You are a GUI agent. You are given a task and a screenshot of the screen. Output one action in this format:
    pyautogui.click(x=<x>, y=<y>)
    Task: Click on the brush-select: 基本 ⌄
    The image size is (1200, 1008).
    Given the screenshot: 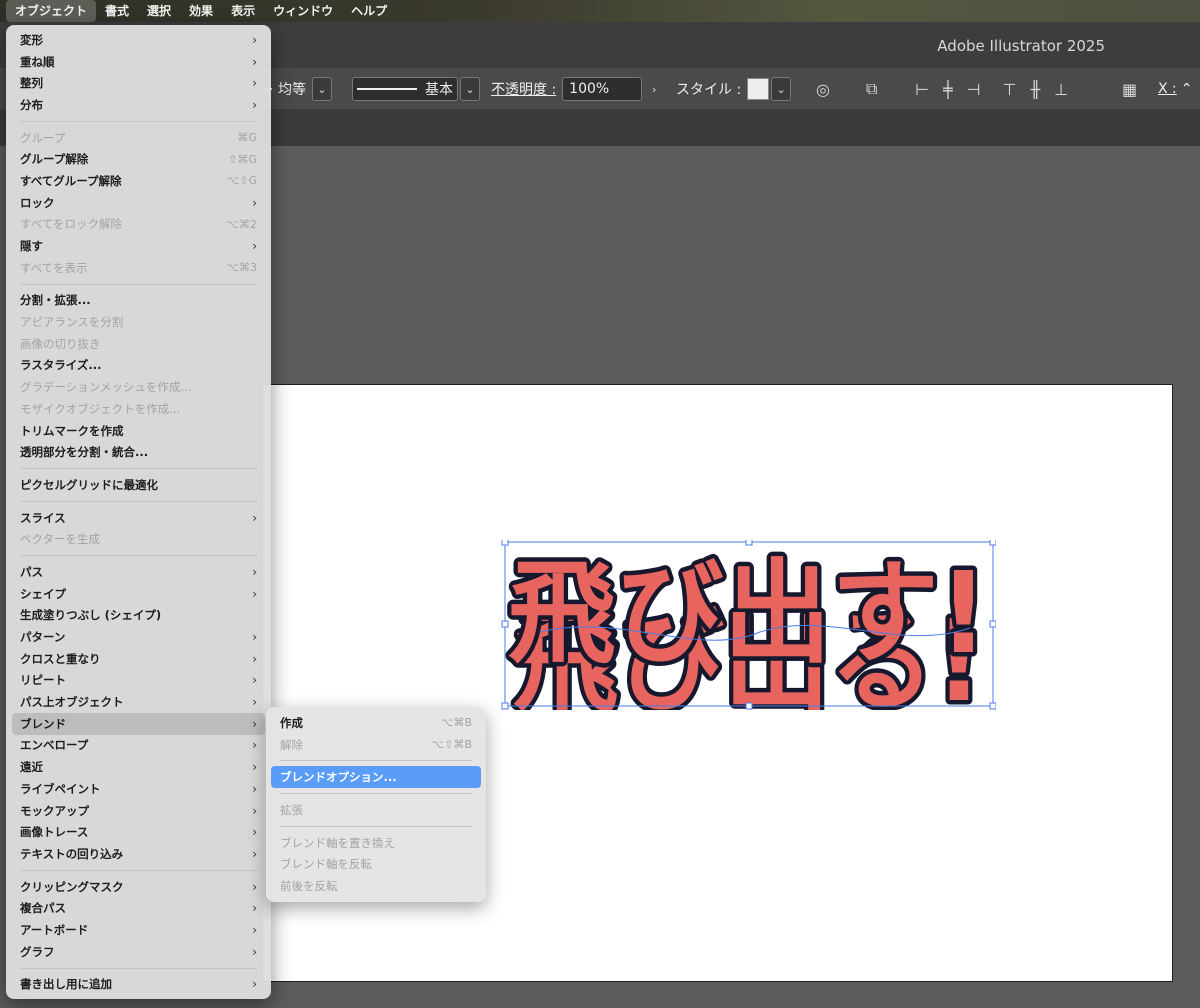 What is the action you would take?
    pyautogui.click(x=416, y=89)
    